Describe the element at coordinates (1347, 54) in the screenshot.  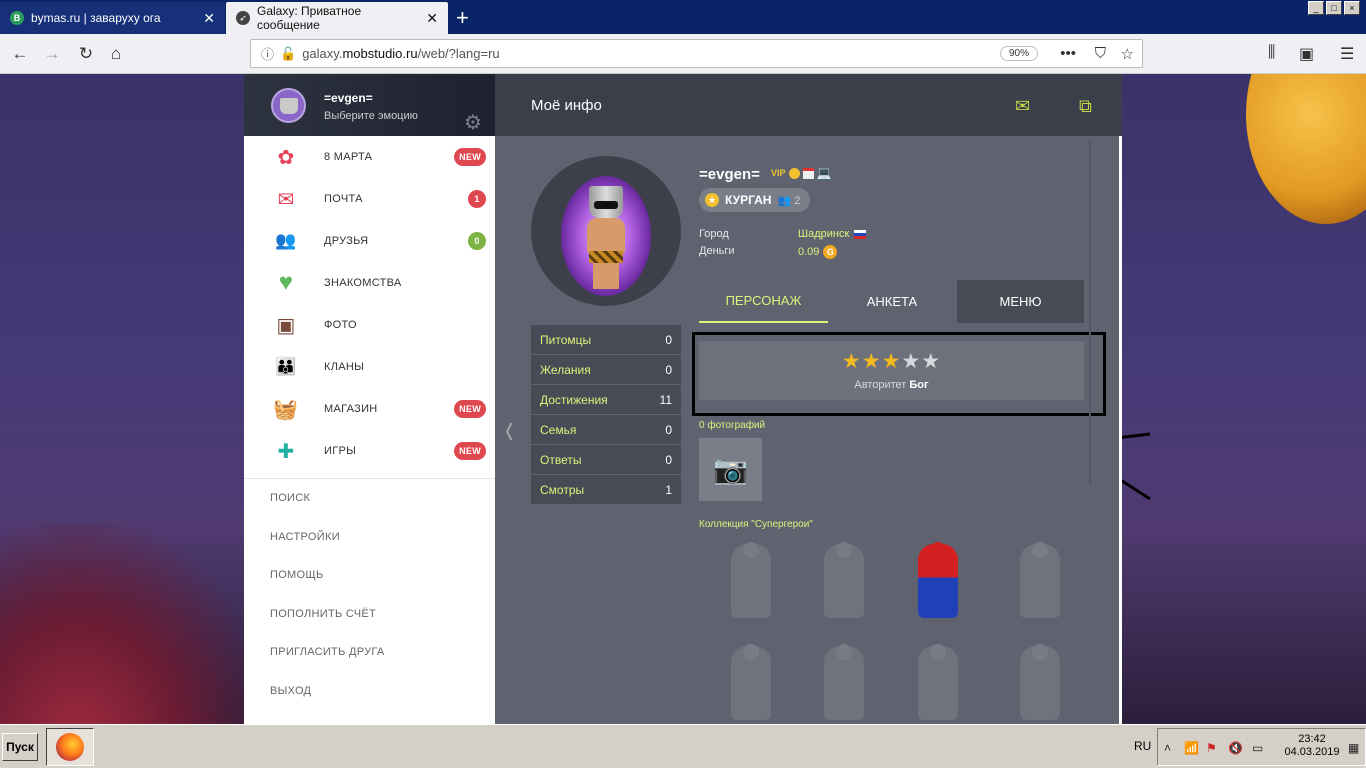
I see `hamburger-menu-icon: ☰` at that location.